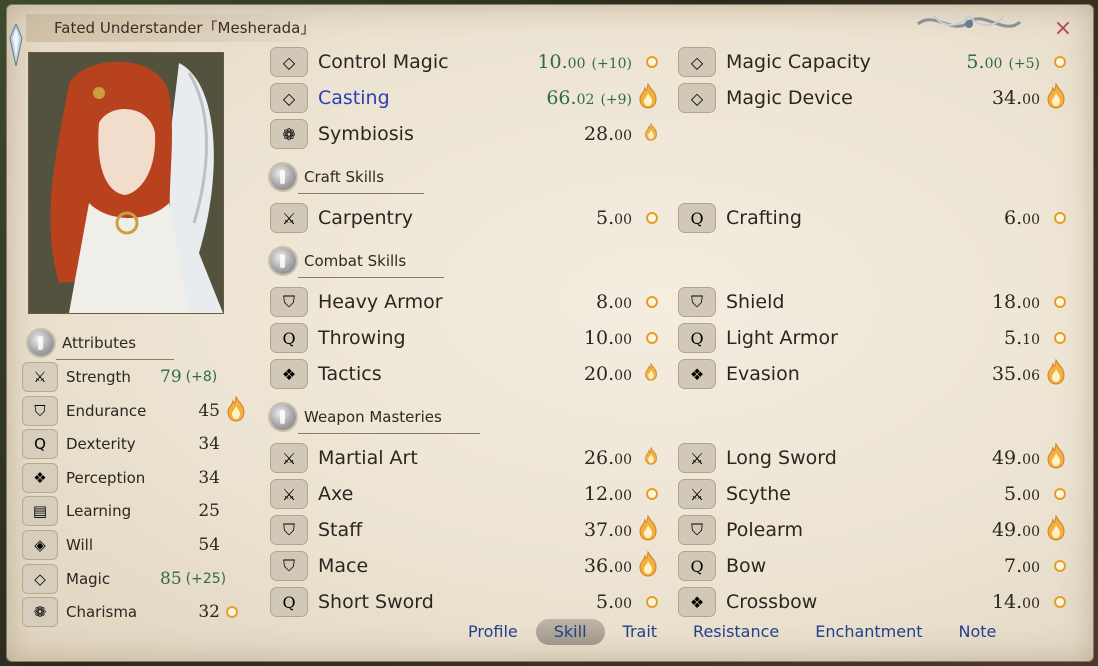  Describe the element at coordinates (736, 632) in the screenshot. I see `tab-resistance: Resistance` at that location.